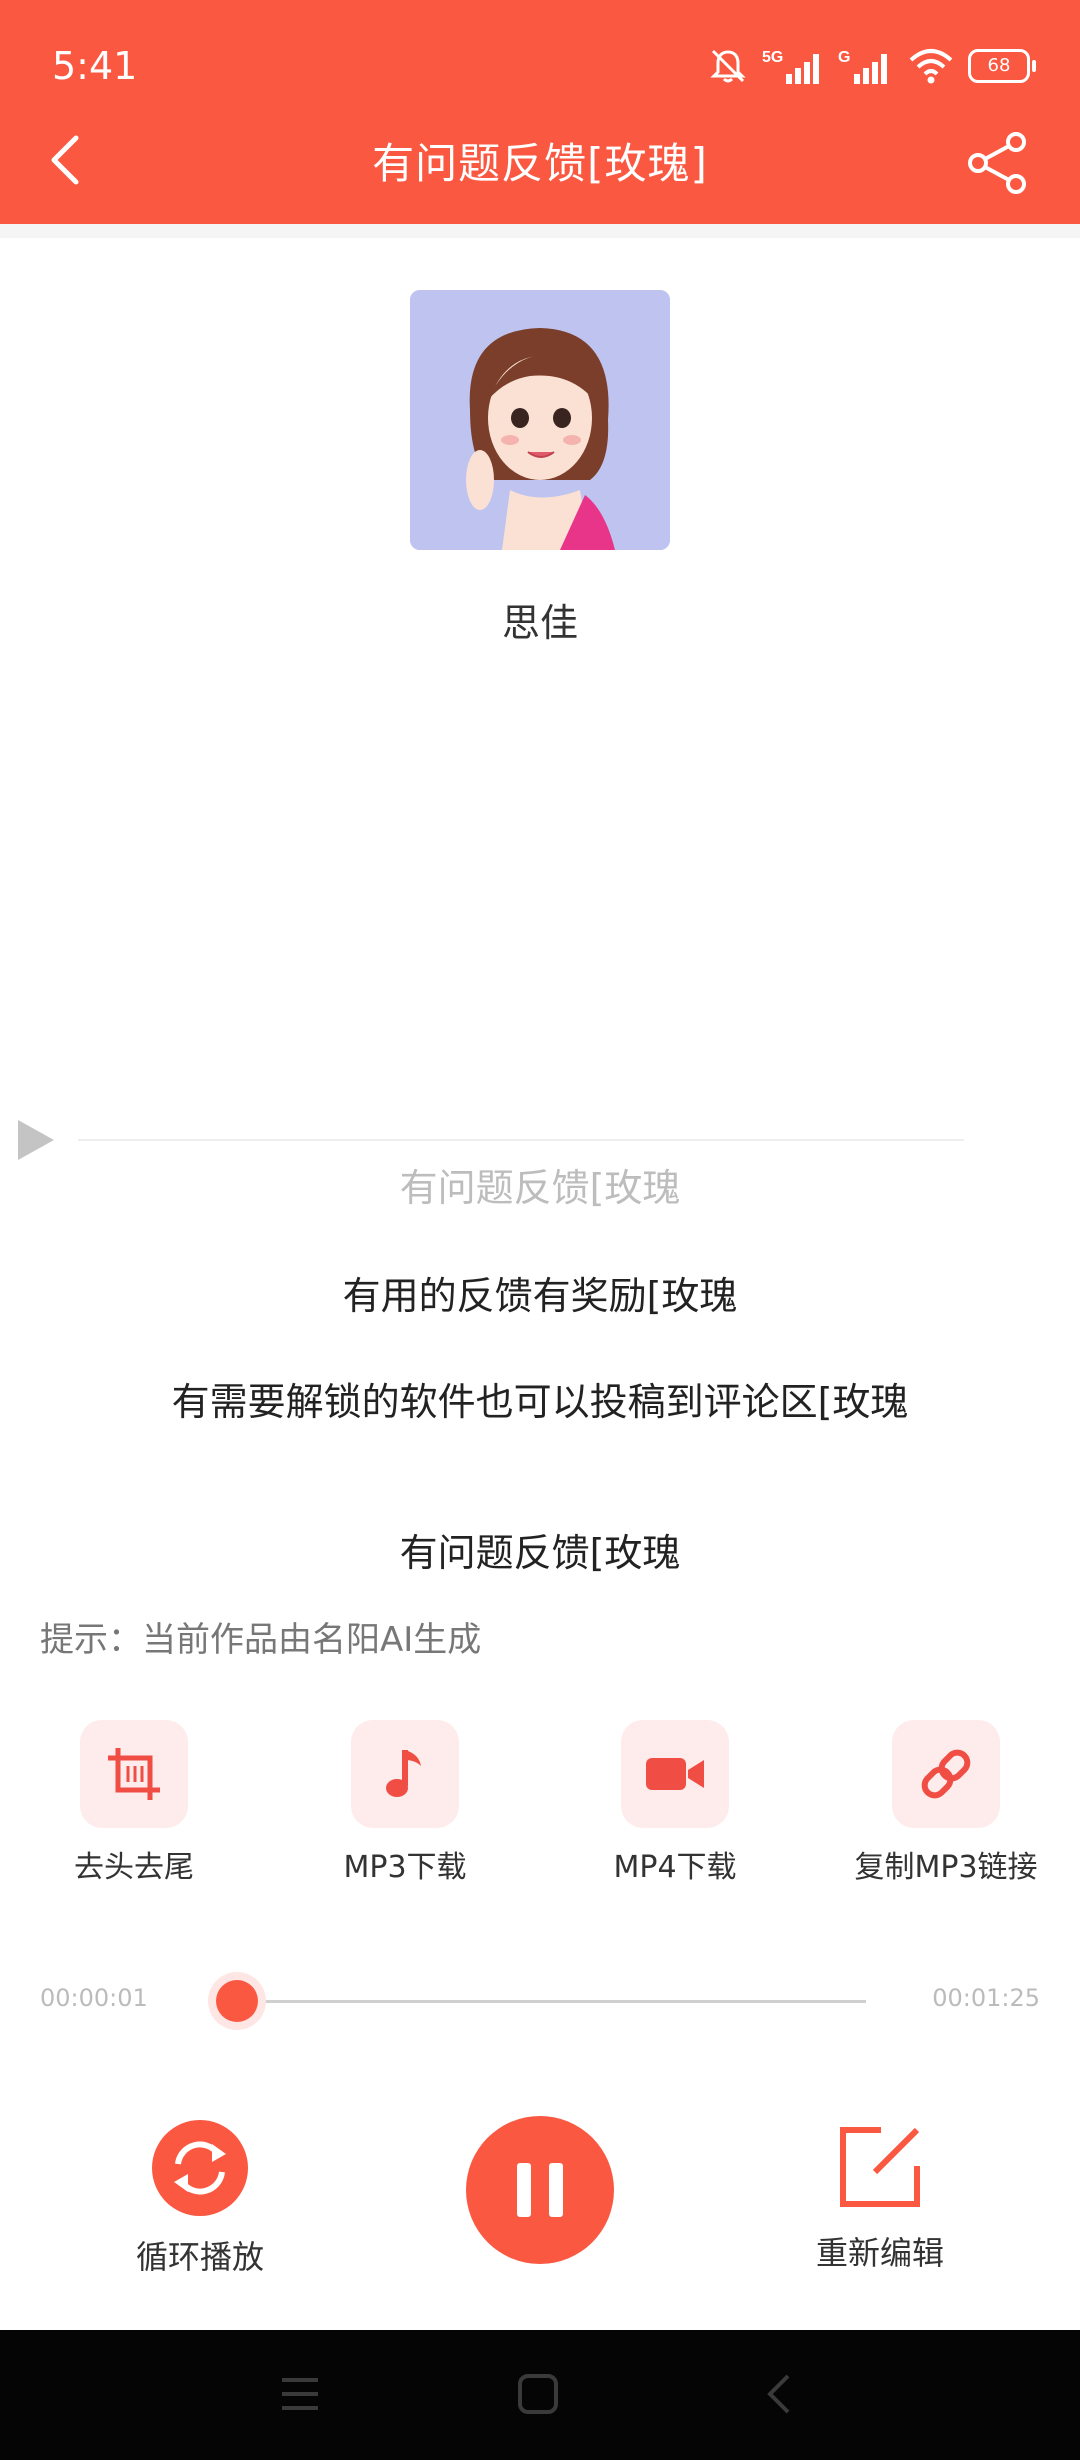  What do you see at coordinates (1002, 66) in the screenshot?
I see `battery-indicator: 68` at bounding box center [1002, 66].